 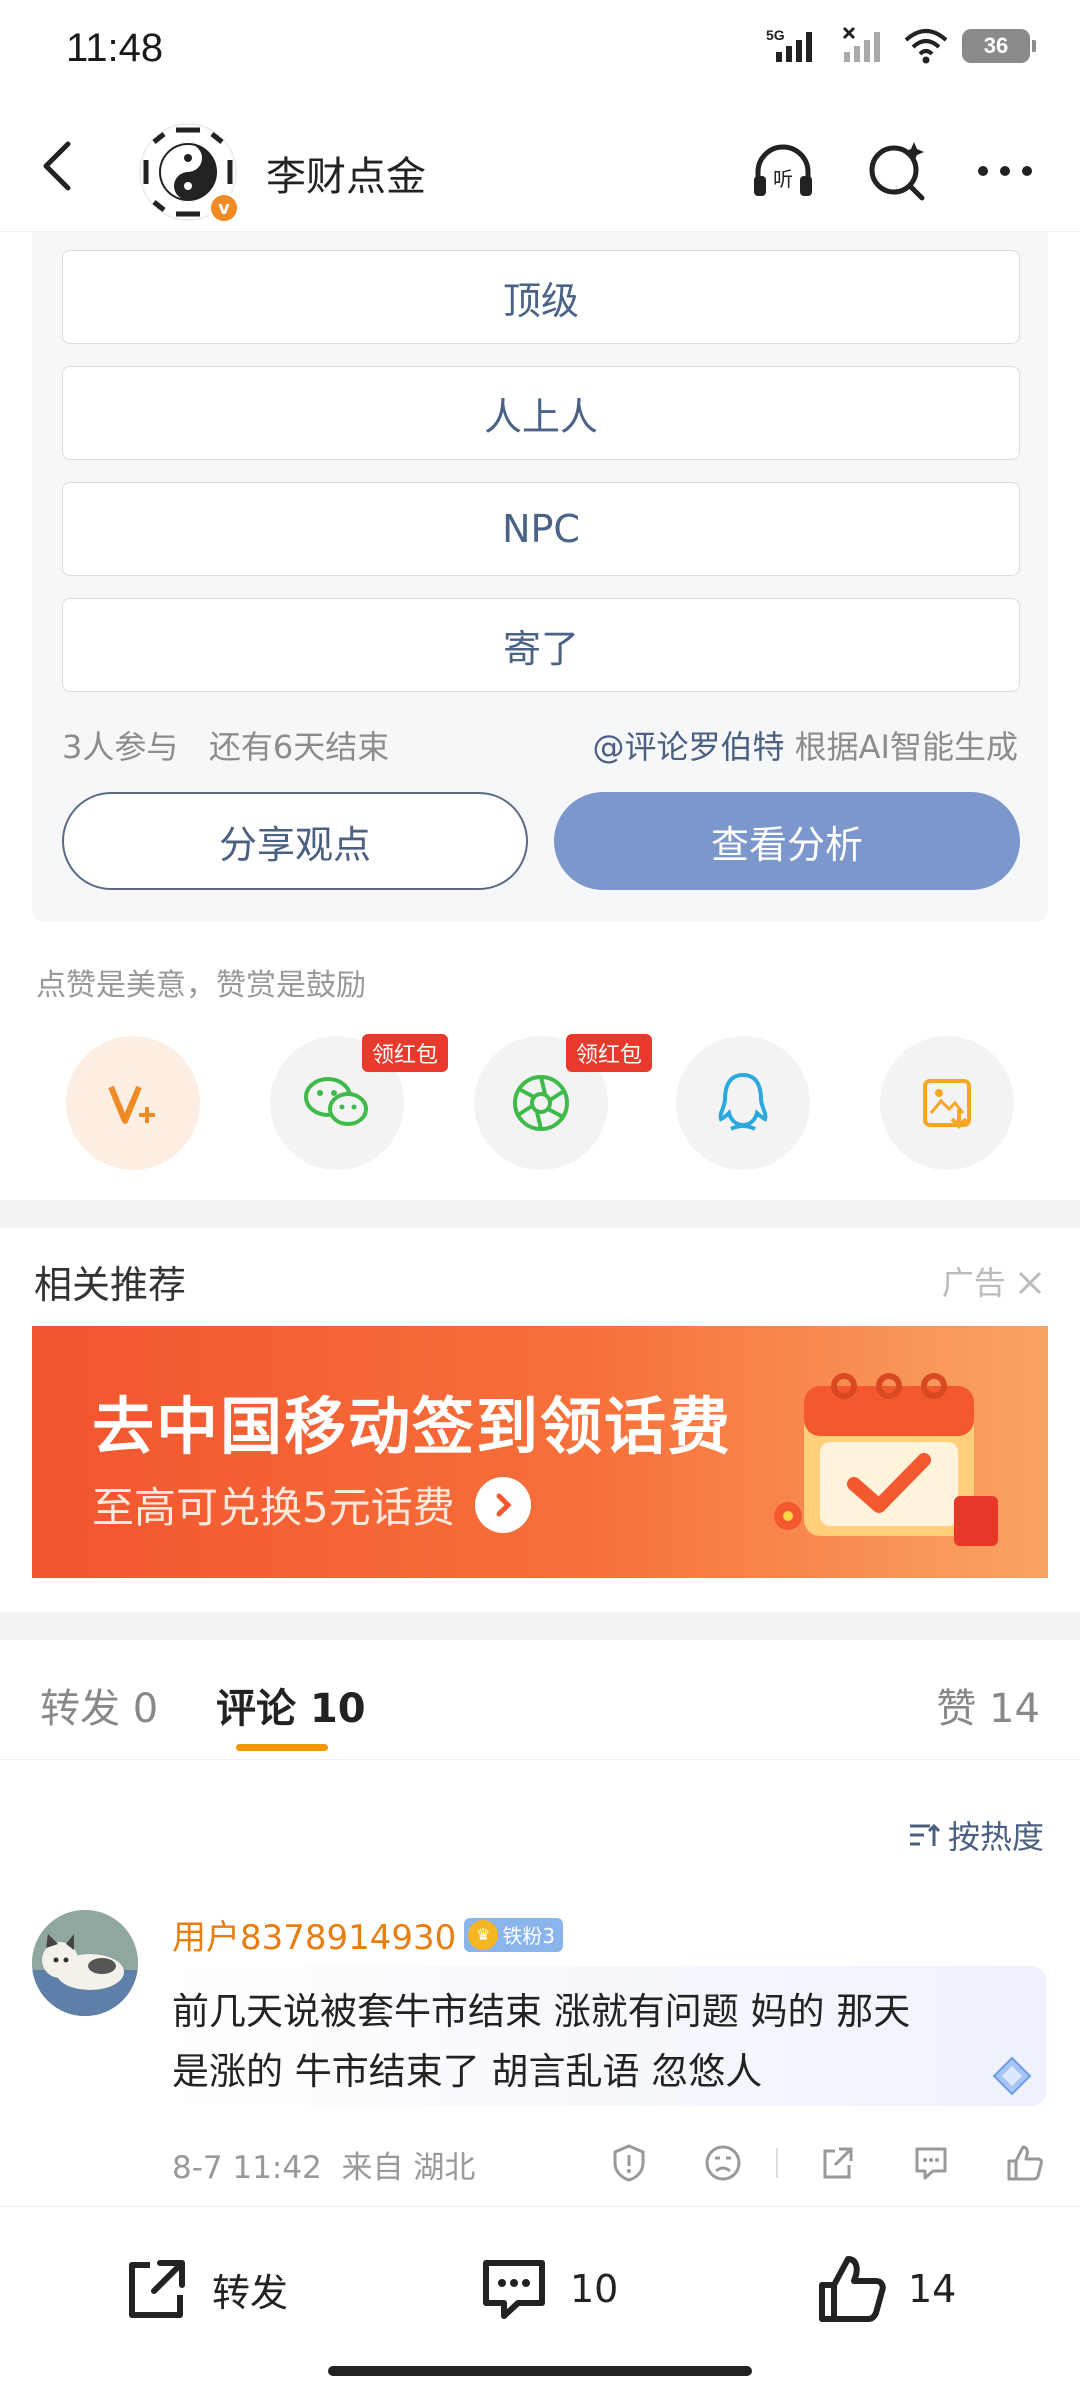 I want to click on poll-option-3: NPC, so click(x=541, y=529).